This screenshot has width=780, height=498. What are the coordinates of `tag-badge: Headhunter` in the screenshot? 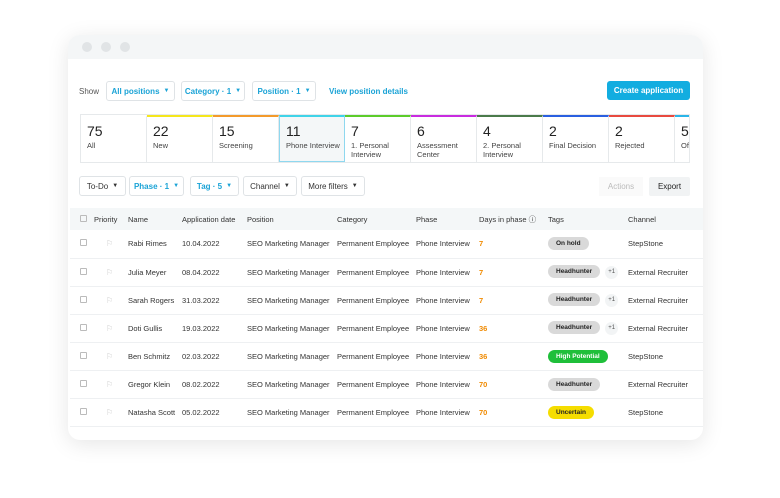 It's located at (574, 271).